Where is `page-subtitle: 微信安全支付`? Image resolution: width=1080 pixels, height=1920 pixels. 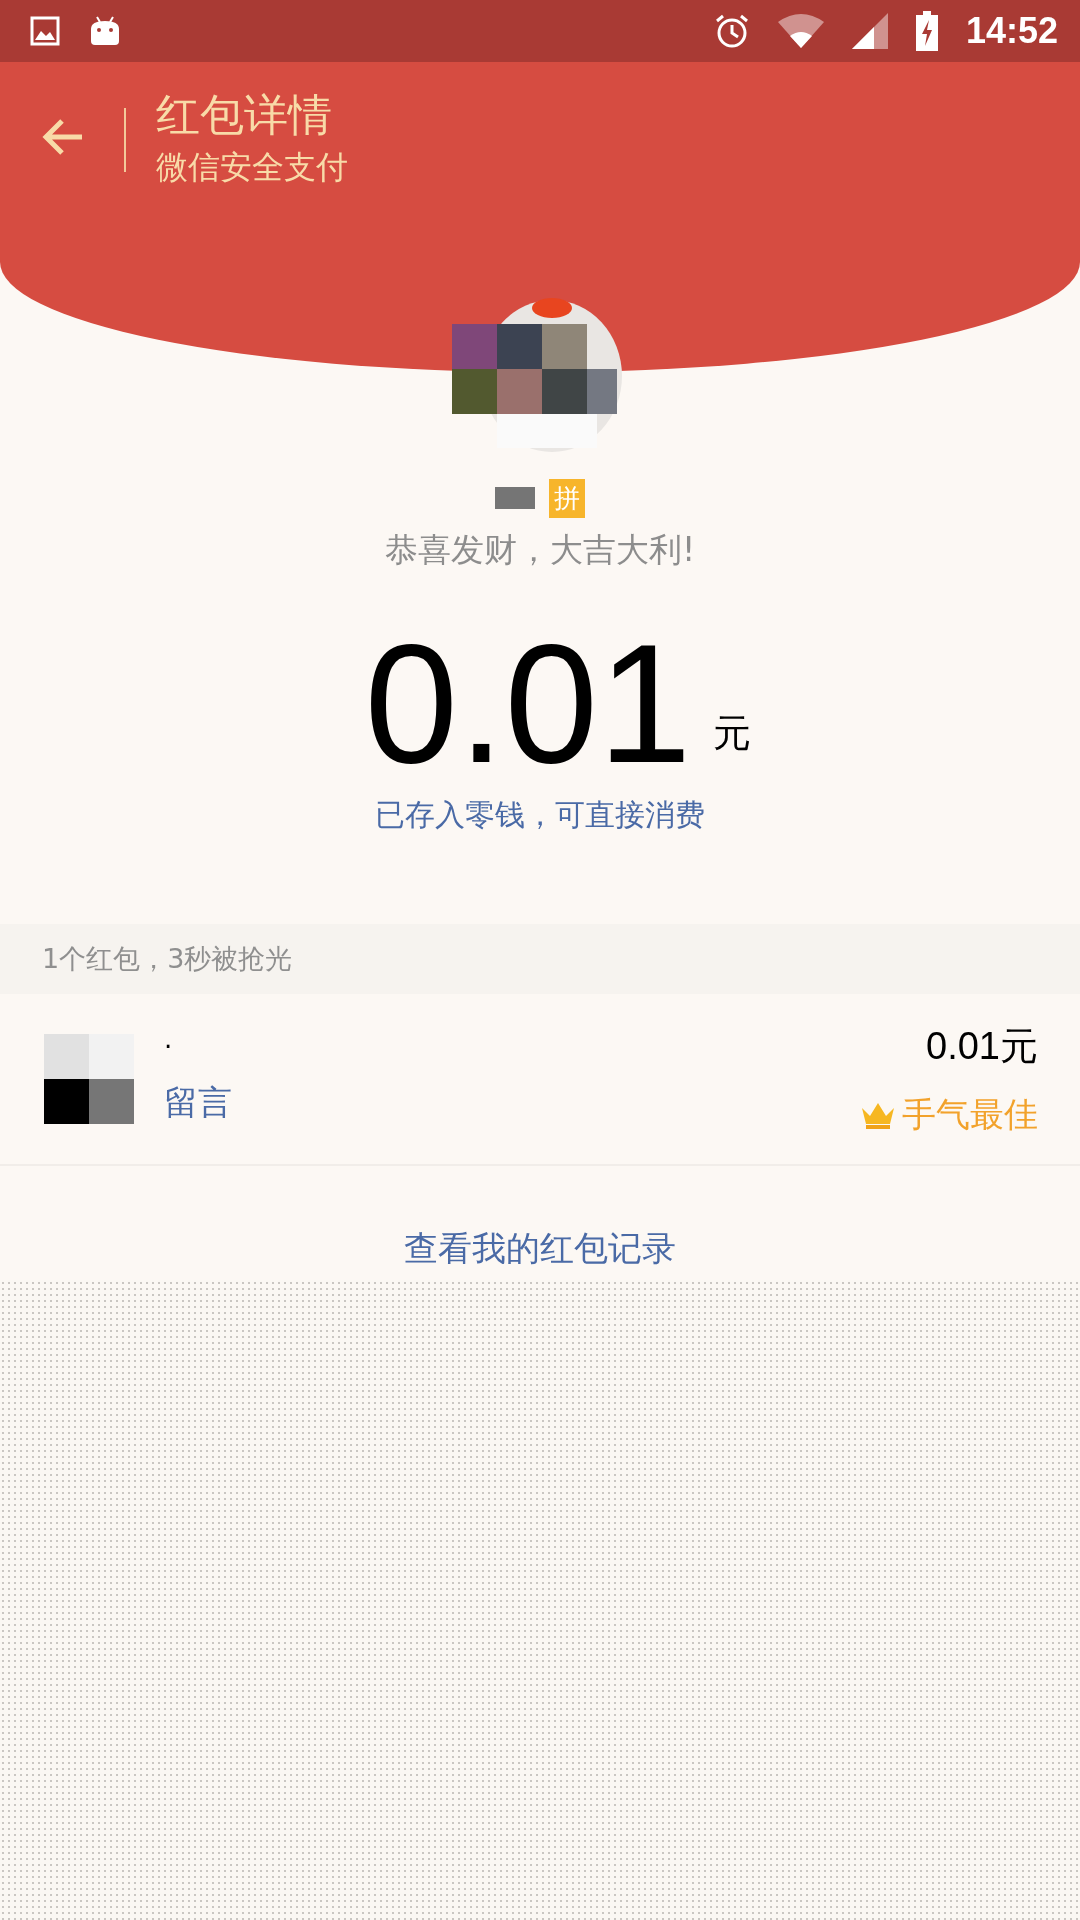
page-subtitle: 微信安全支付 is located at coordinates (252, 167).